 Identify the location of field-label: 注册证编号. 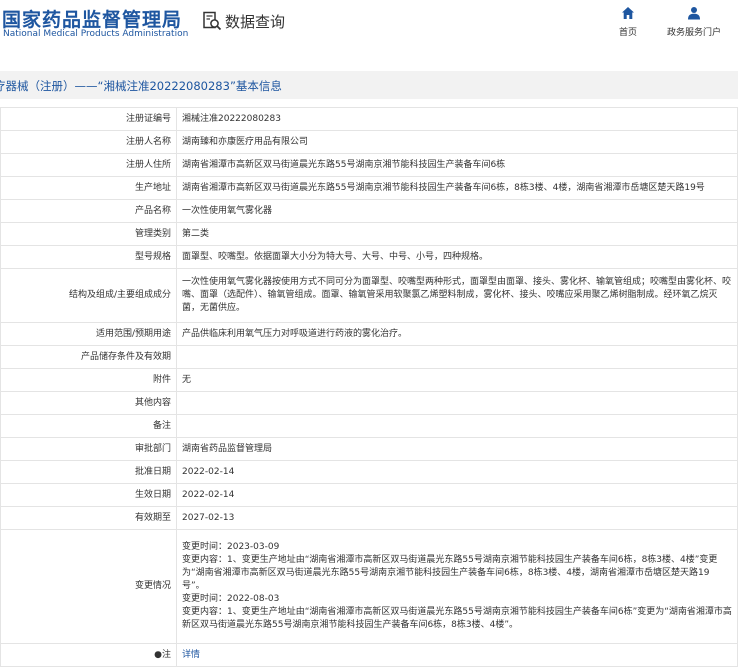
(88, 119).